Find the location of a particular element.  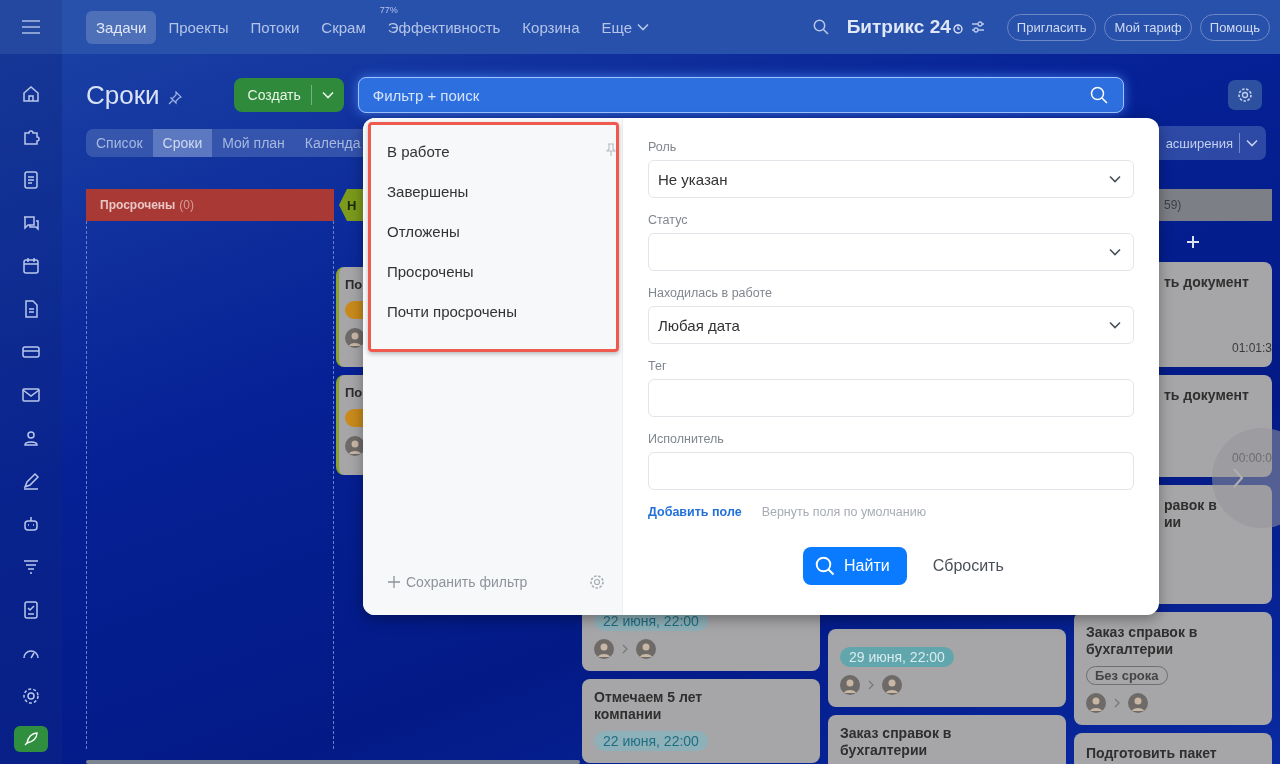

field-label: Находилась в работе is located at coordinates (710, 293).